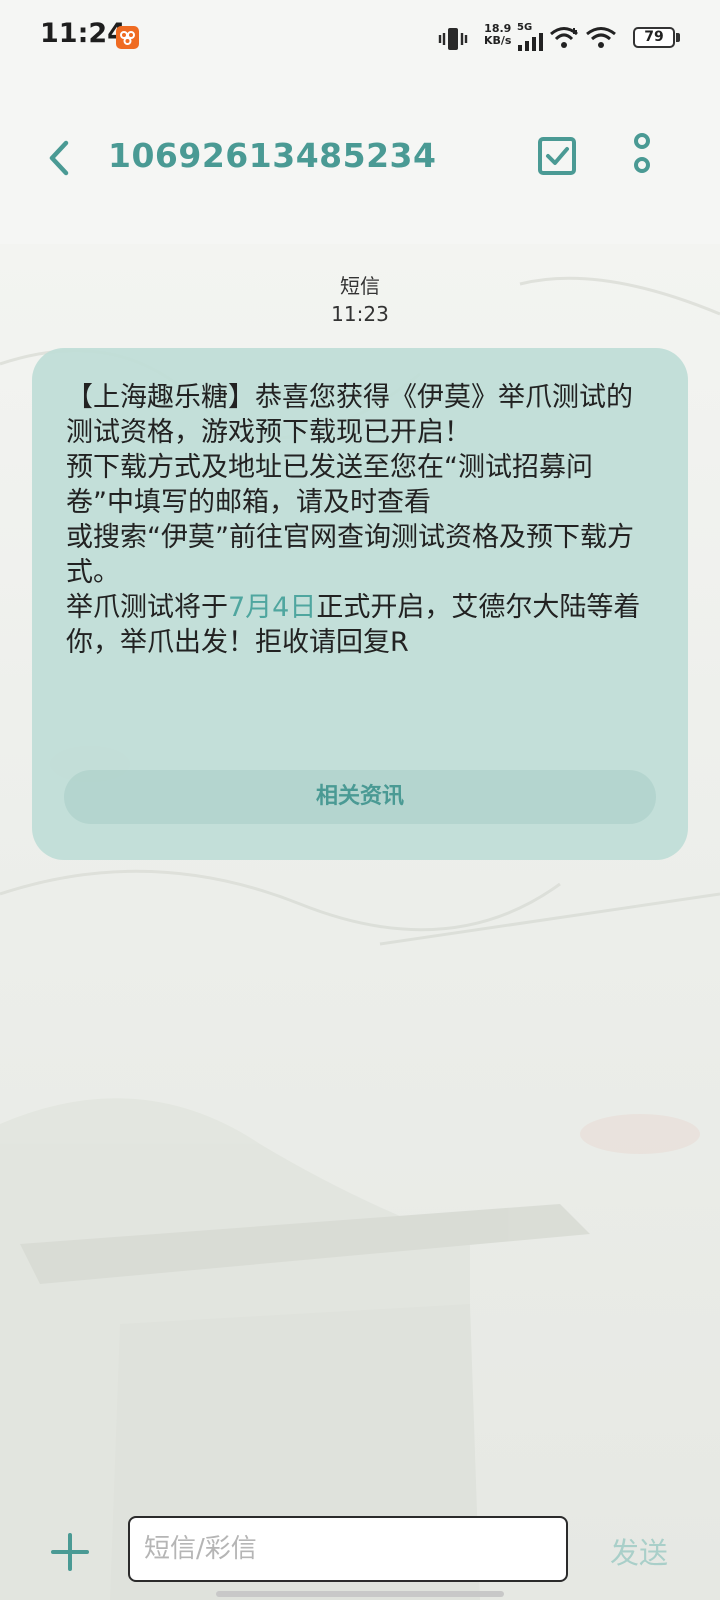 This screenshot has height=1600, width=720. I want to click on message-type-label: 短信, so click(360, 286).